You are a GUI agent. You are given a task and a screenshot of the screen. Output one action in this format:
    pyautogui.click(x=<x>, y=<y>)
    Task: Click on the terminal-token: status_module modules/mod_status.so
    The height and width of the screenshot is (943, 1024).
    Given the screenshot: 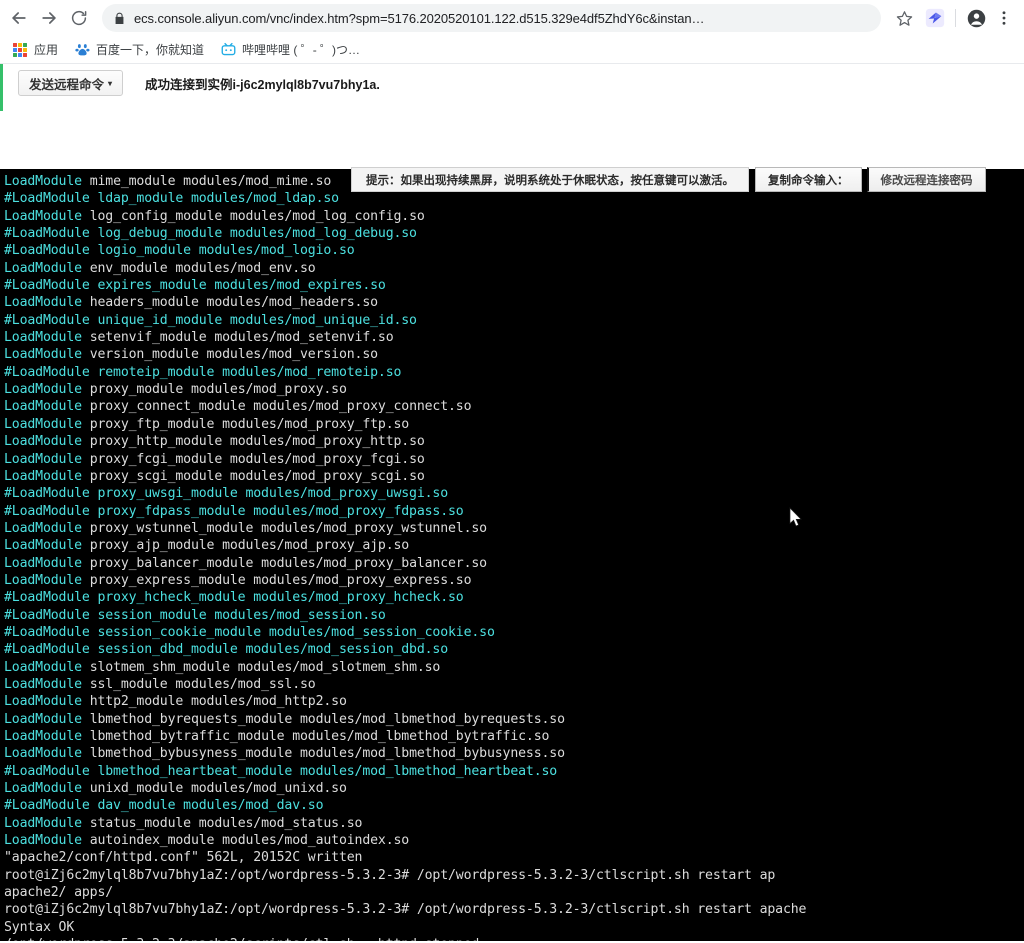 What is the action you would take?
    pyautogui.click(x=222, y=823)
    